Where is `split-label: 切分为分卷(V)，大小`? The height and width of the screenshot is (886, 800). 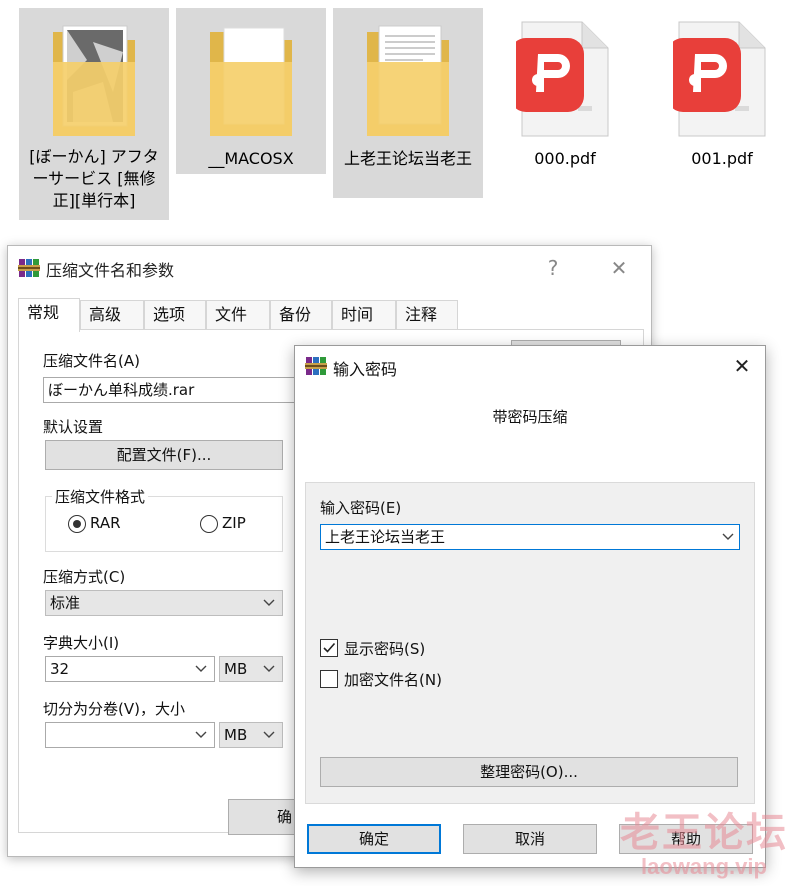
split-label: 切分为分卷(V)，大小 is located at coordinates (114, 709).